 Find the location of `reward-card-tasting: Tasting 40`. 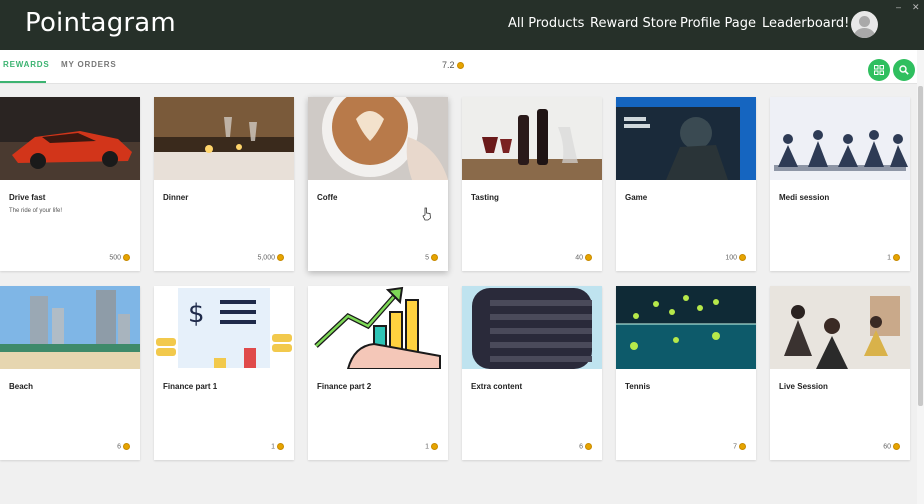

reward-card-tasting: Tasting 40 is located at coordinates (532, 184).